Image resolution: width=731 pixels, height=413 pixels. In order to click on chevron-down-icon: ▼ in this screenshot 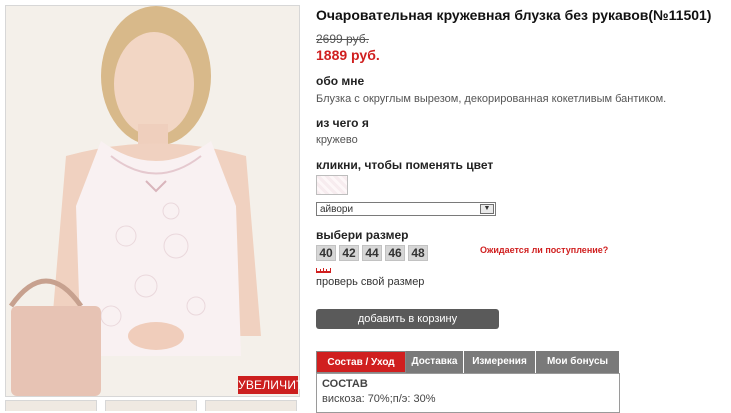, I will do `click(487, 209)`.